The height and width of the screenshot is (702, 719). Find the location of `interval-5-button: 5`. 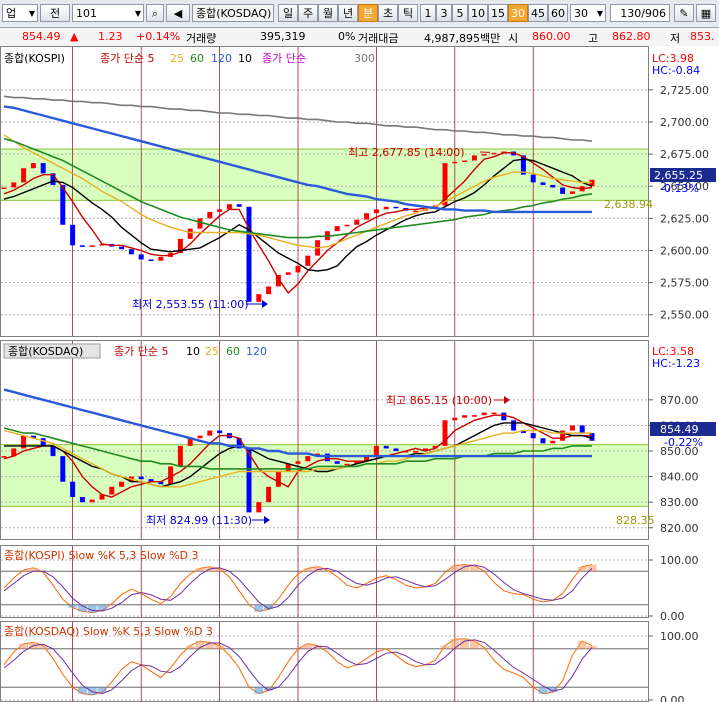

interval-5-button: 5 is located at coordinates (460, 13).